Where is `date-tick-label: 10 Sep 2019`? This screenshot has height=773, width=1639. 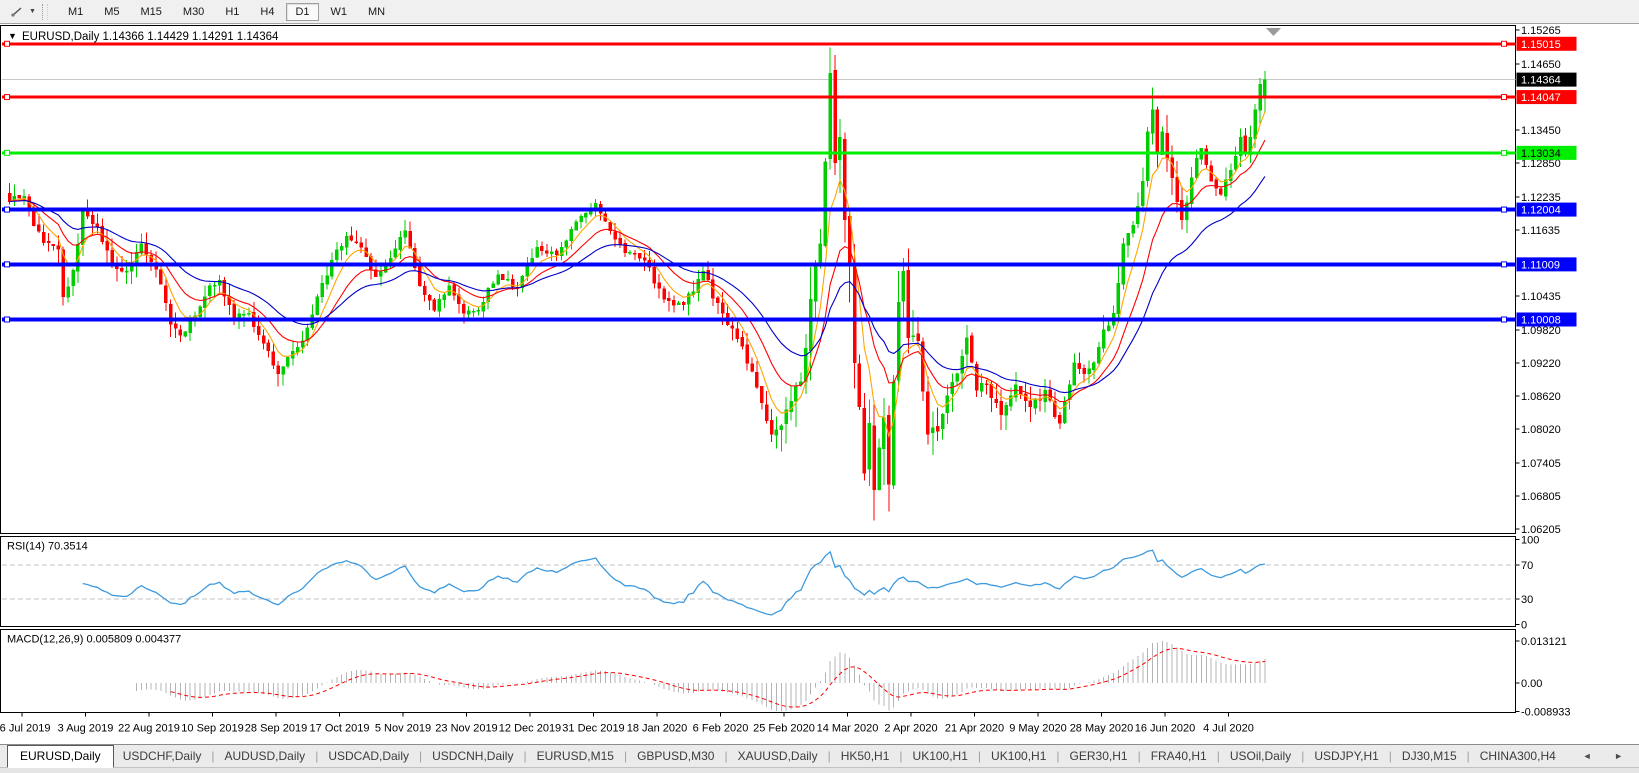 date-tick-label: 10 Sep 2019 is located at coordinates (212, 729).